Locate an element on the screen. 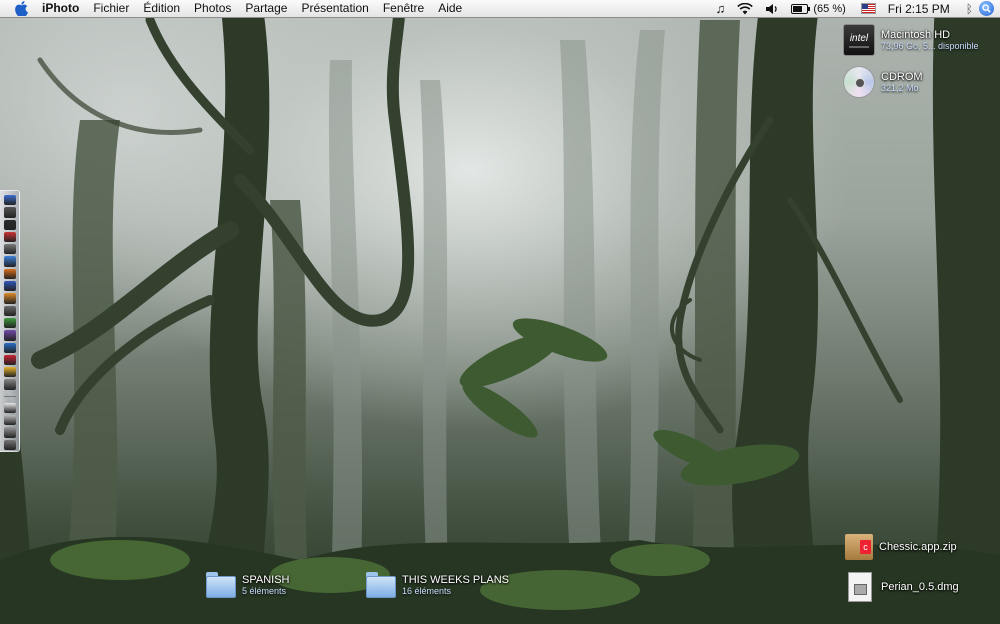 The image size is (1000, 624). itunes-status: ♫ is located at coordinates (721, 8).